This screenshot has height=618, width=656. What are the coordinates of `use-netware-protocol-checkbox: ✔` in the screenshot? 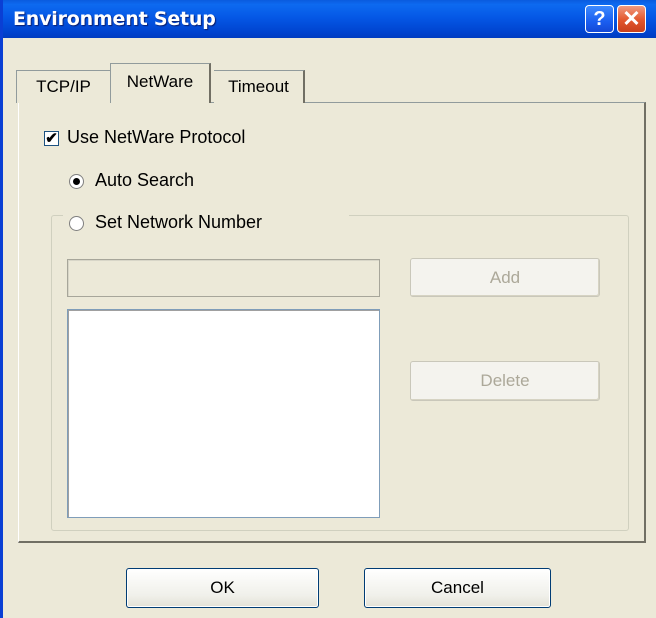 It's located at (51, 138).